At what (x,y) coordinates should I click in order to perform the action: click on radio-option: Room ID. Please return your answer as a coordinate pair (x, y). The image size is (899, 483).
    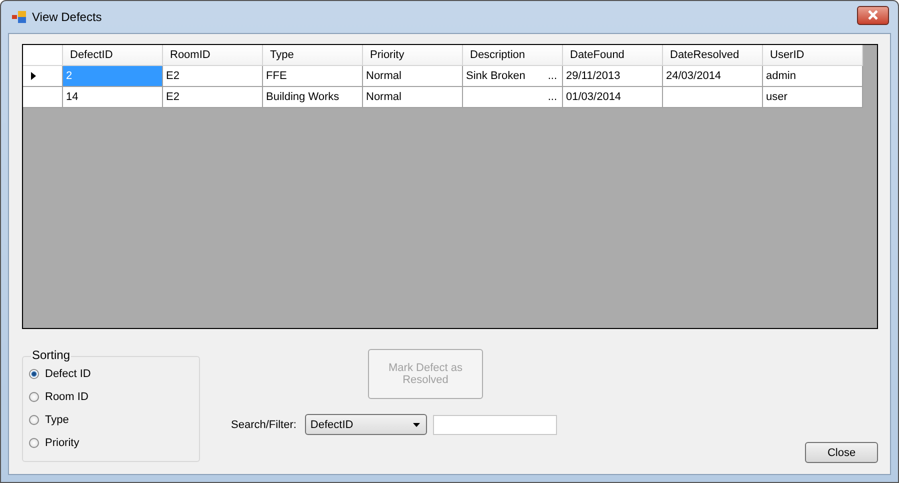
    Looking at the image, I should click on (111, 396).